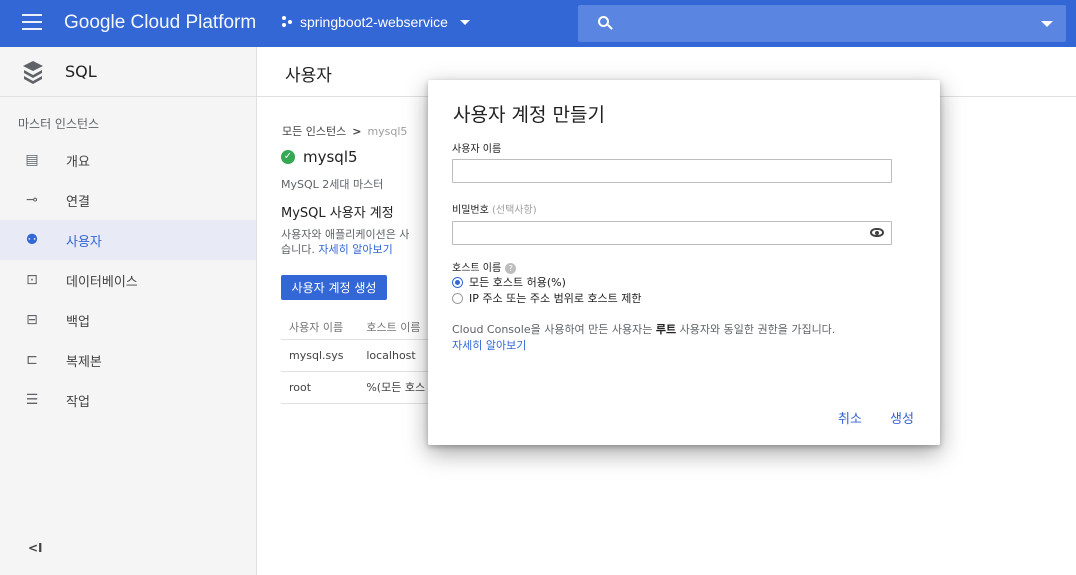 The height and width of the screenshot is (575, 1076). I want to click on username-label: 사용자 이름, so click(477, 149).